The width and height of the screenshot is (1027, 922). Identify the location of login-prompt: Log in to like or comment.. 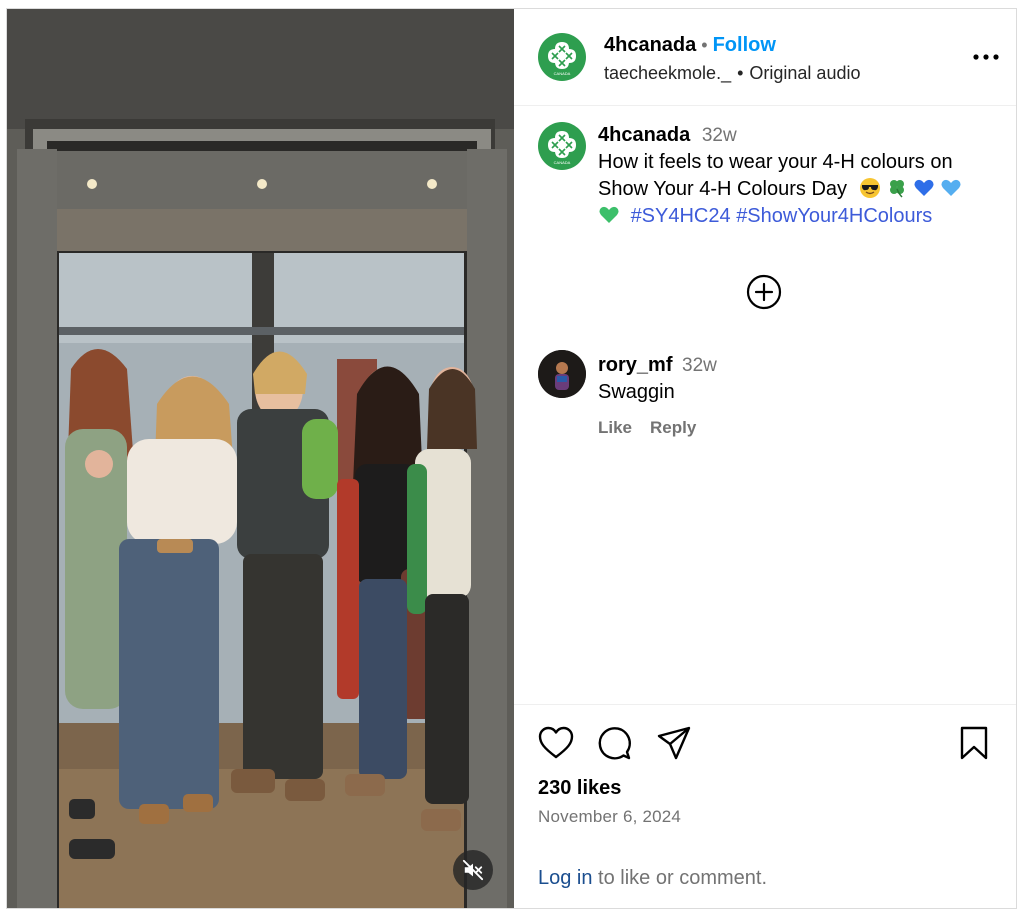
(652, 878).